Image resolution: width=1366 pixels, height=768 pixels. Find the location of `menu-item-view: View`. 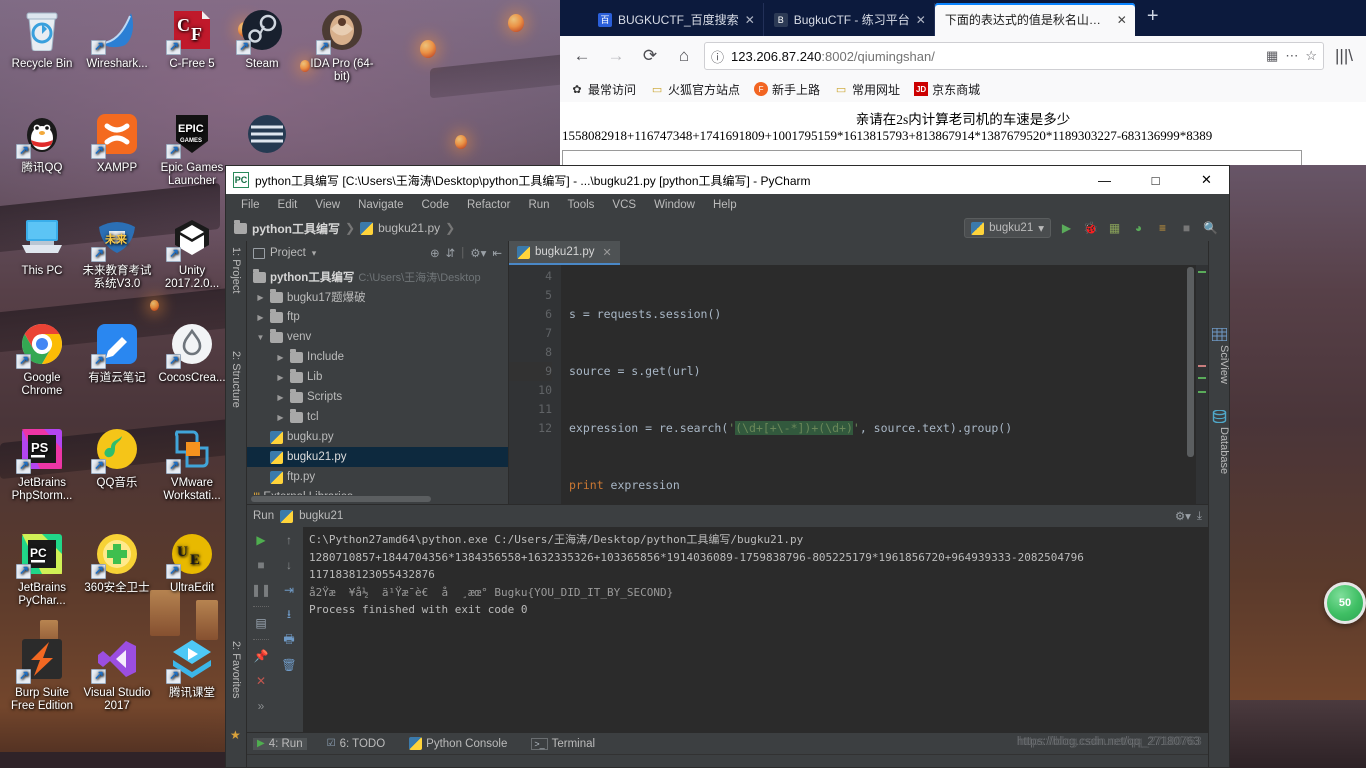

menu-item-view: View is located at coordinates (327, 205).